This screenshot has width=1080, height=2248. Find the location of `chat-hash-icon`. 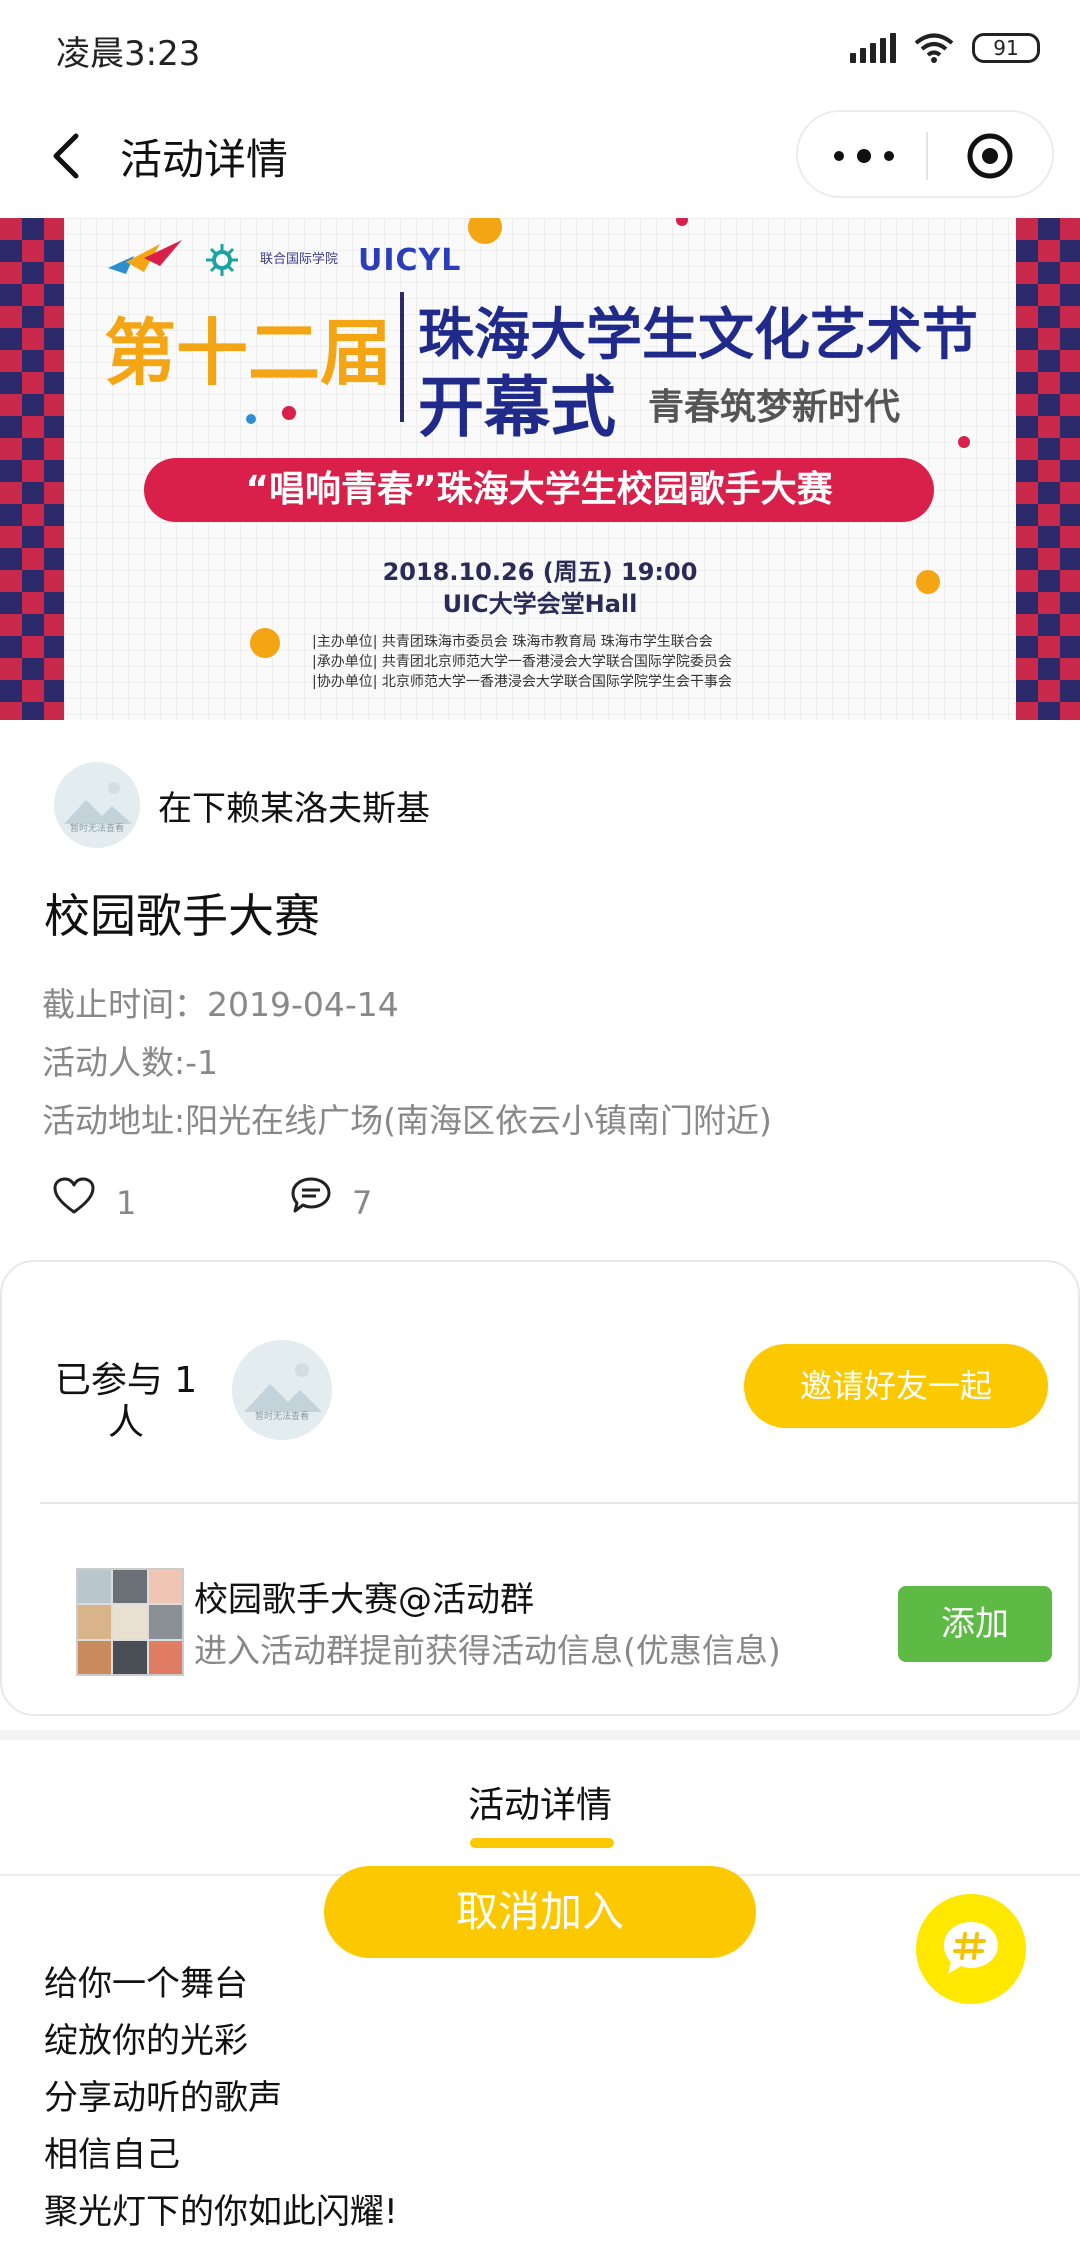

chat-hash-icon is located at coordinates (971, 1948).